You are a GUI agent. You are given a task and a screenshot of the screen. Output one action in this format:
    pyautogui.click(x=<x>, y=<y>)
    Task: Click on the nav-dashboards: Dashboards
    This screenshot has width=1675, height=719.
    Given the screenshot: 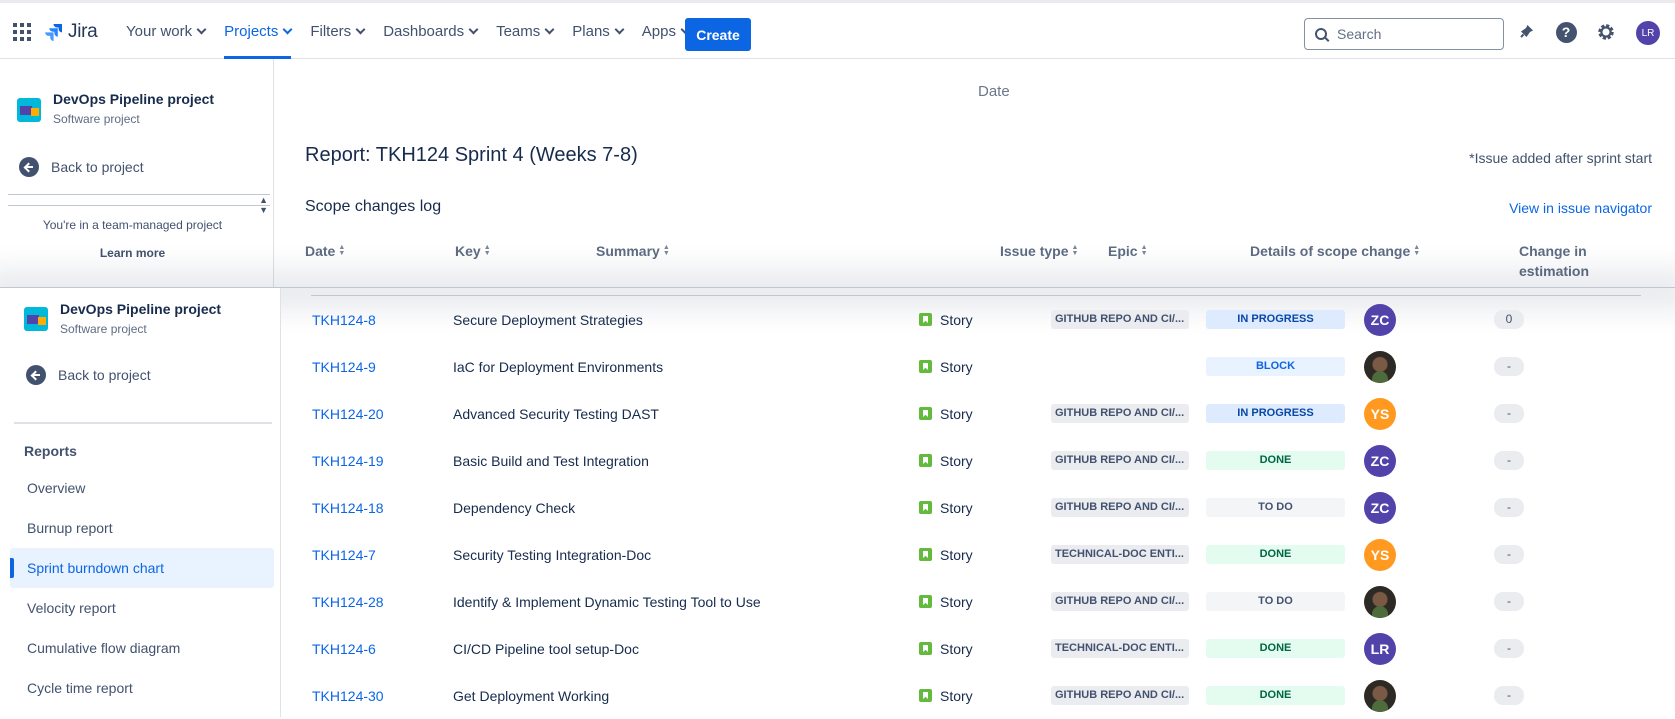 What is the action you would take?
    pyautogui.click(x=431, y=31)
    